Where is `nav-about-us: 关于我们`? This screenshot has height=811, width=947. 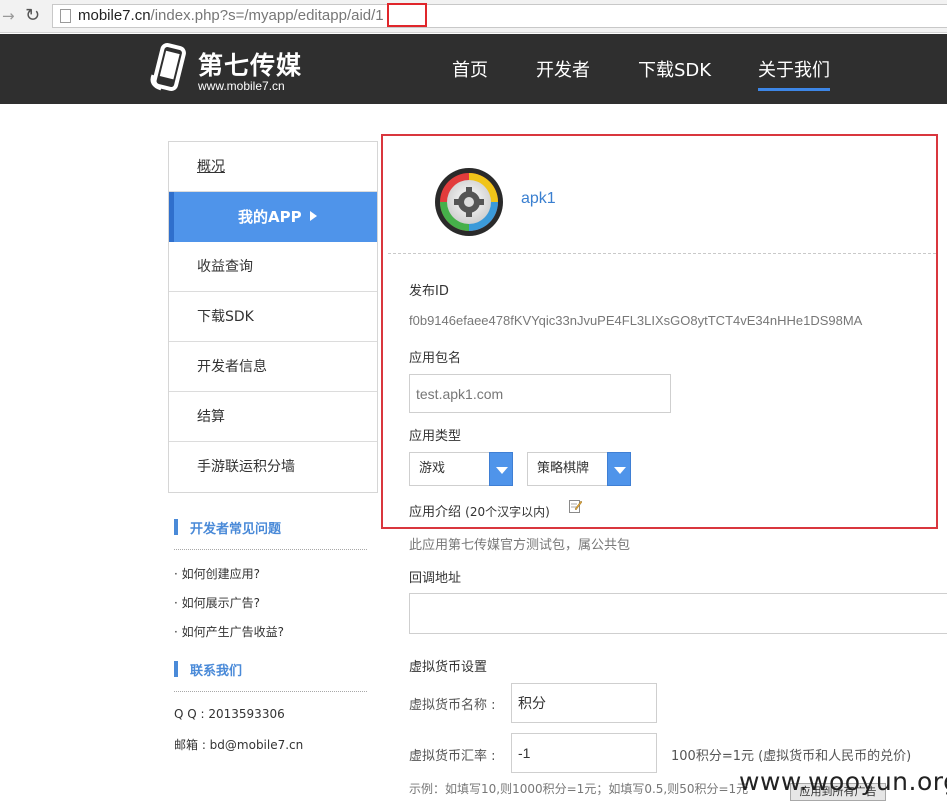
nav-about-us: 关于我们 is located at coordinates (794, 69).